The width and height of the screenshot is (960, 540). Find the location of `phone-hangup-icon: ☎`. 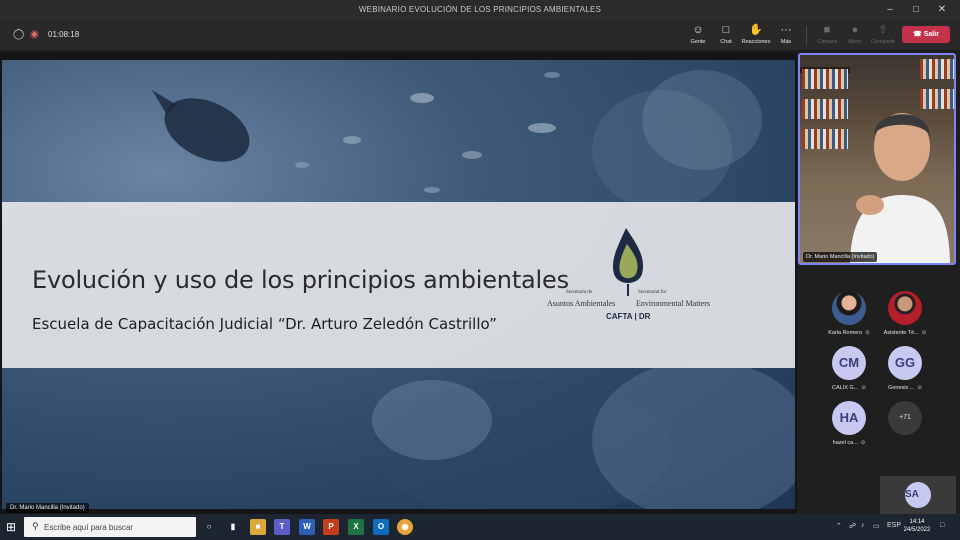

phone-hangup-icon: ☎ is located at coordinates (917, 34).